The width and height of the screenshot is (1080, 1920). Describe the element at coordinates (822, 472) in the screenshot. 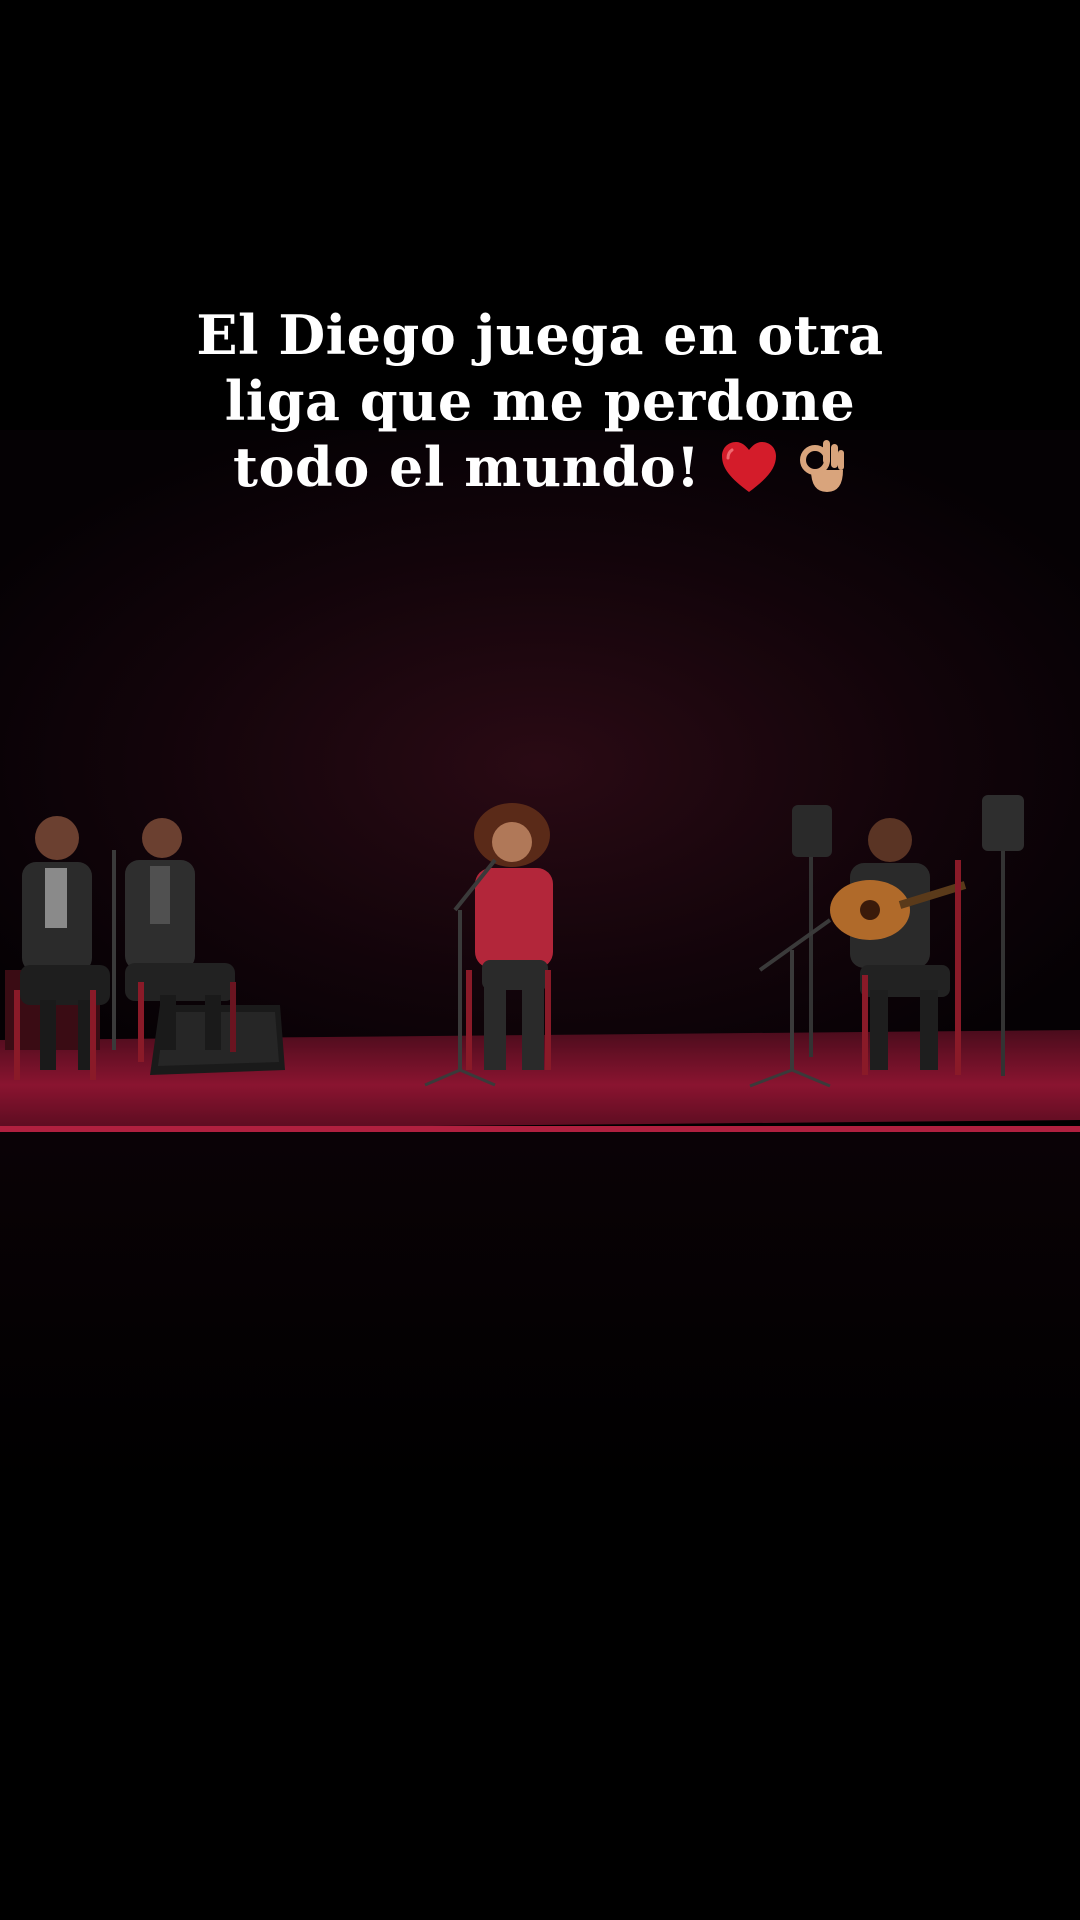

I see `ok-hand-icon` at that location.